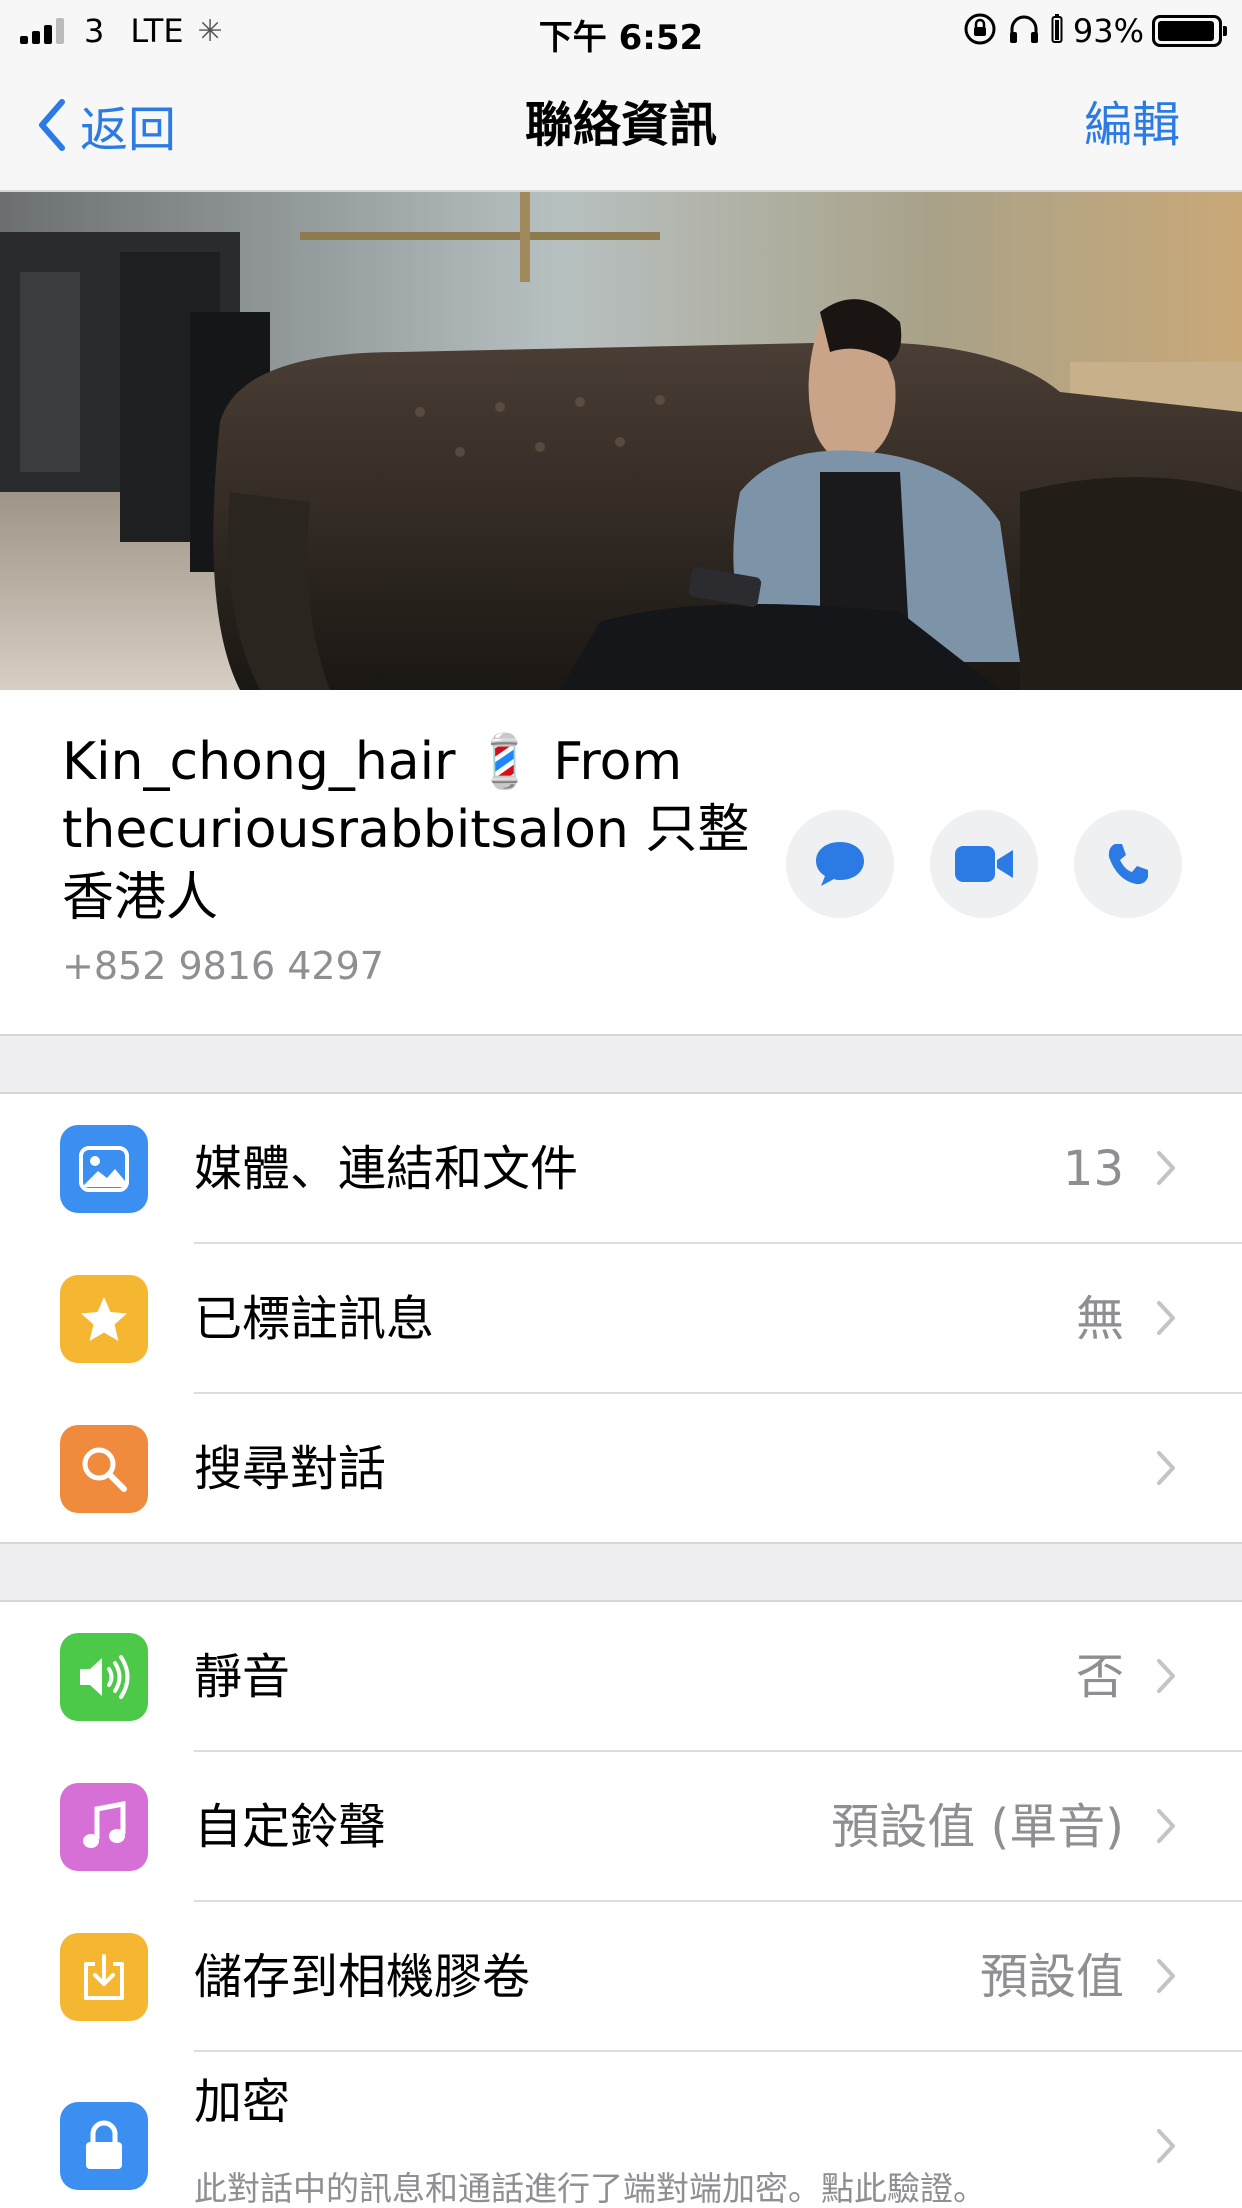  Describe the element at coordinates (104, 1319) in the screenshot. I see `star-icon` at that location.